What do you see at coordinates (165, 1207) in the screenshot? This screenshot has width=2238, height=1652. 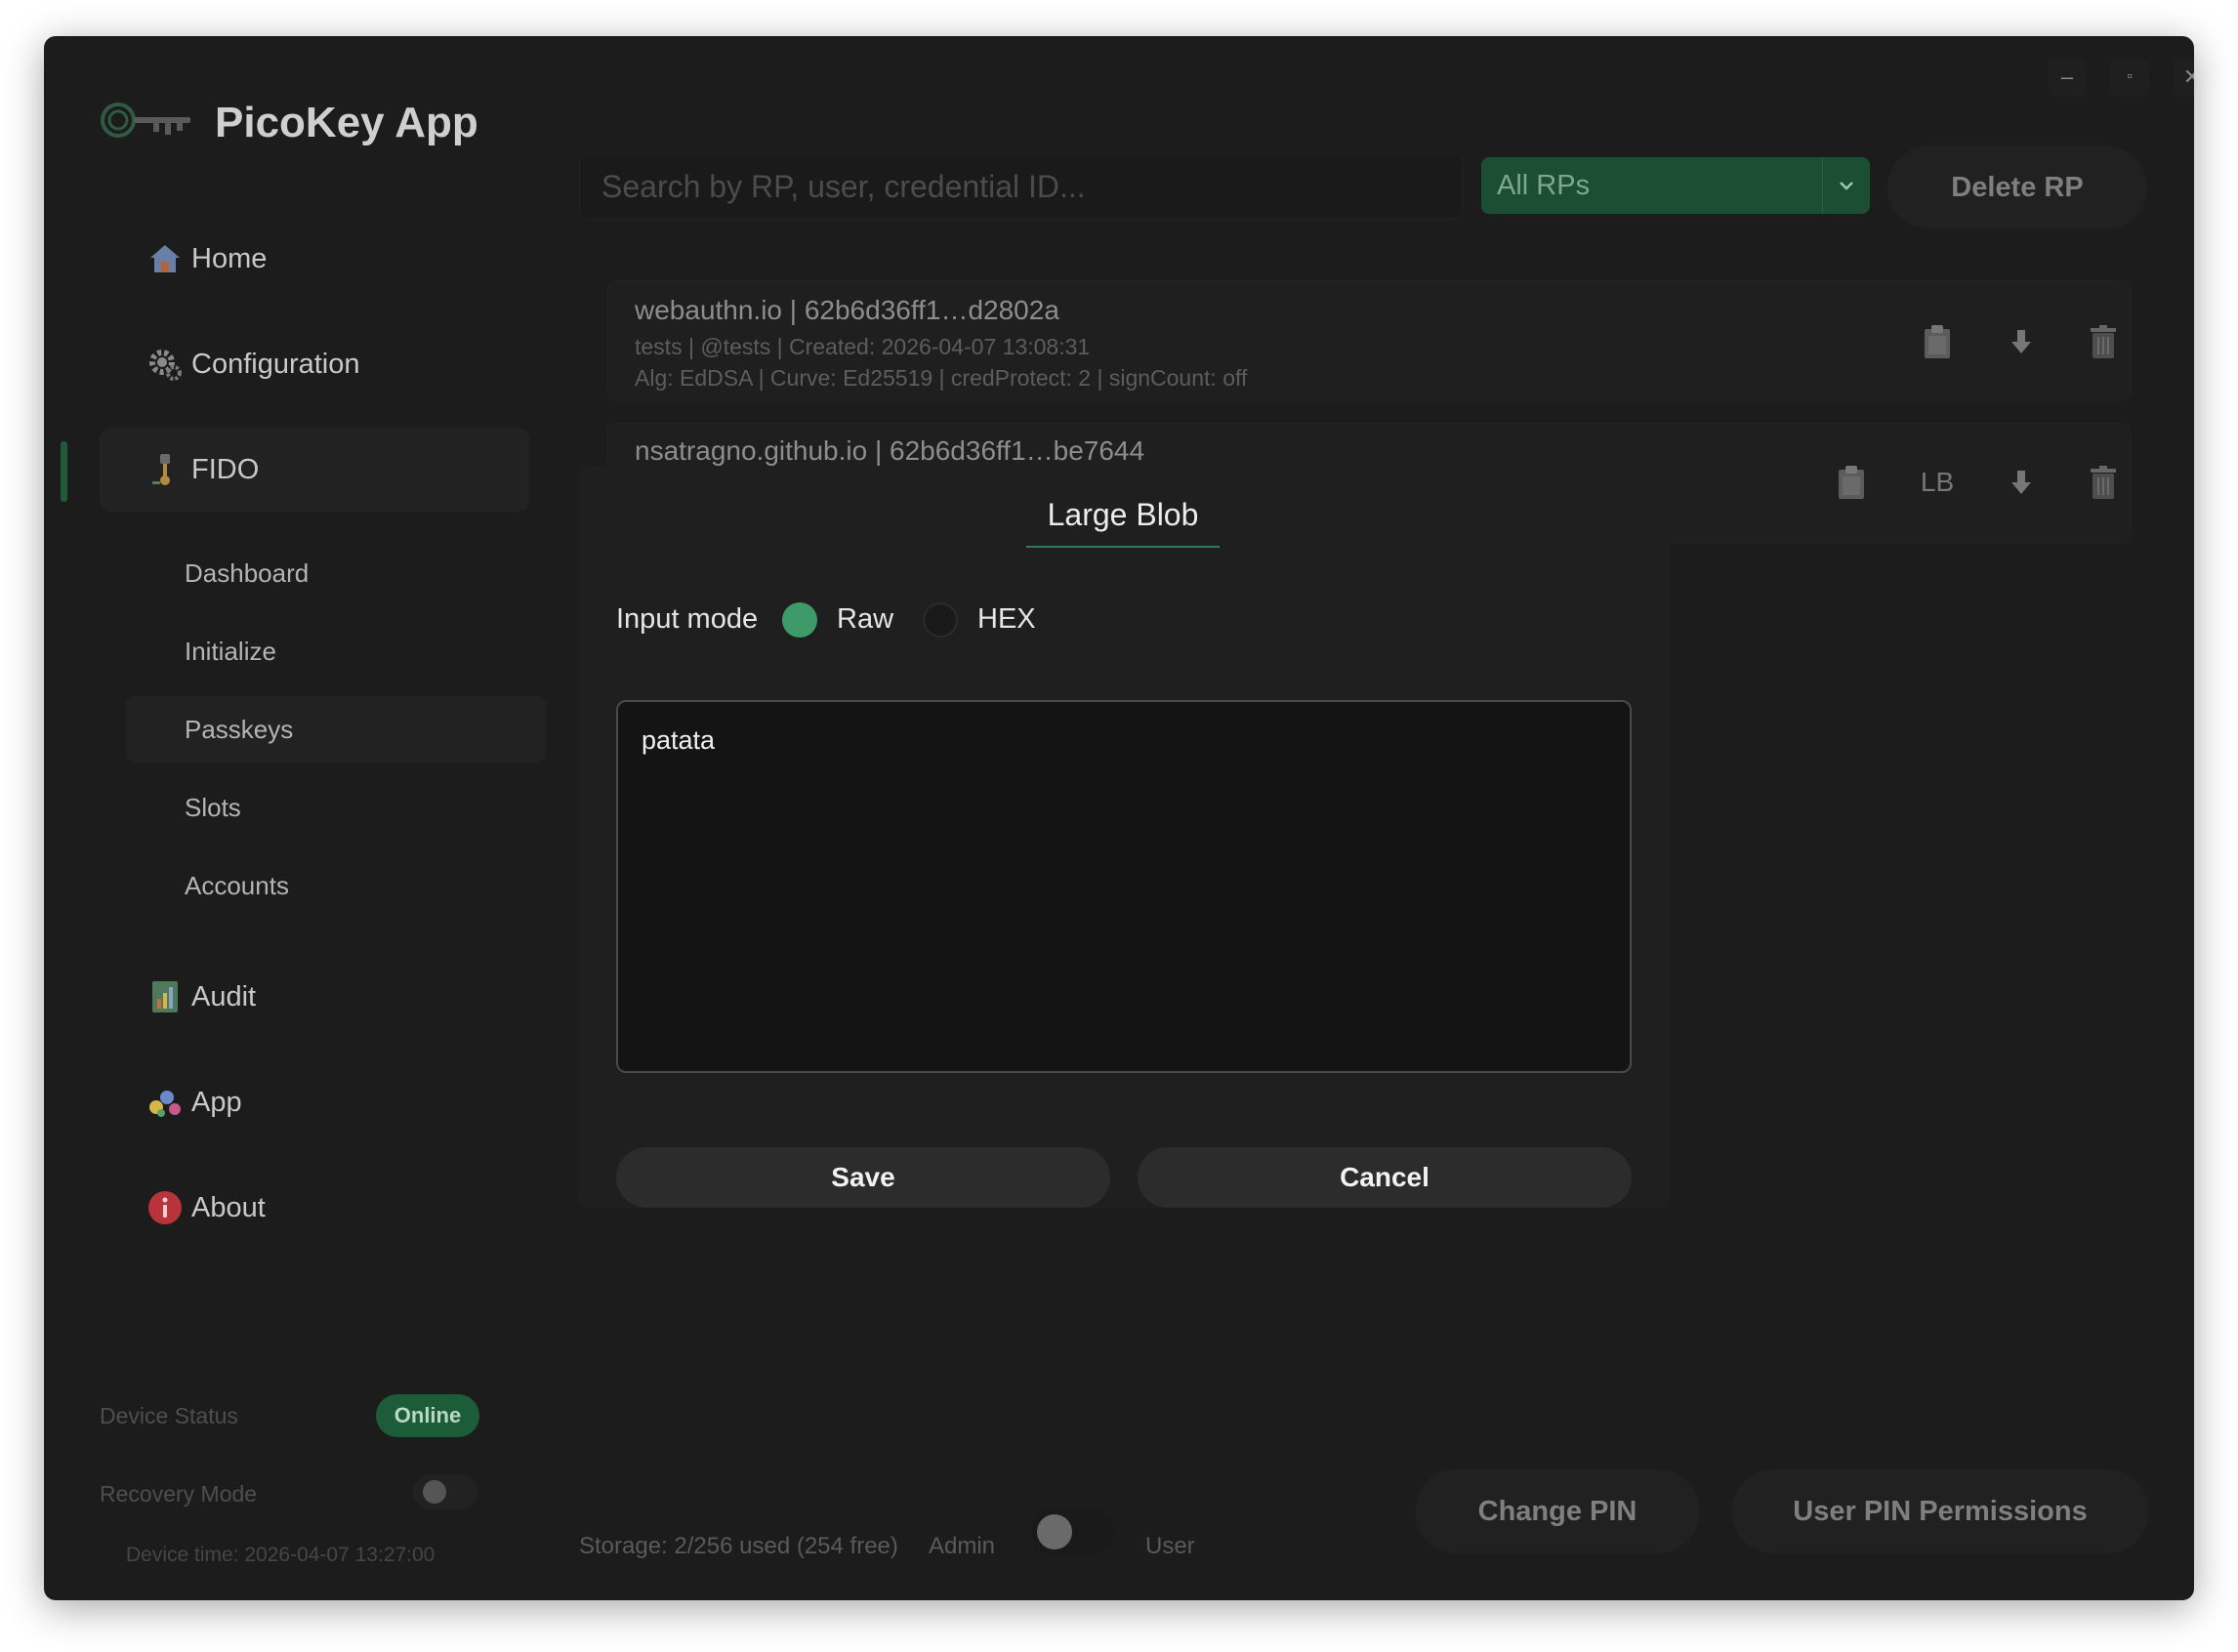 I see `info-icon` at bounding box center [165, 1207].